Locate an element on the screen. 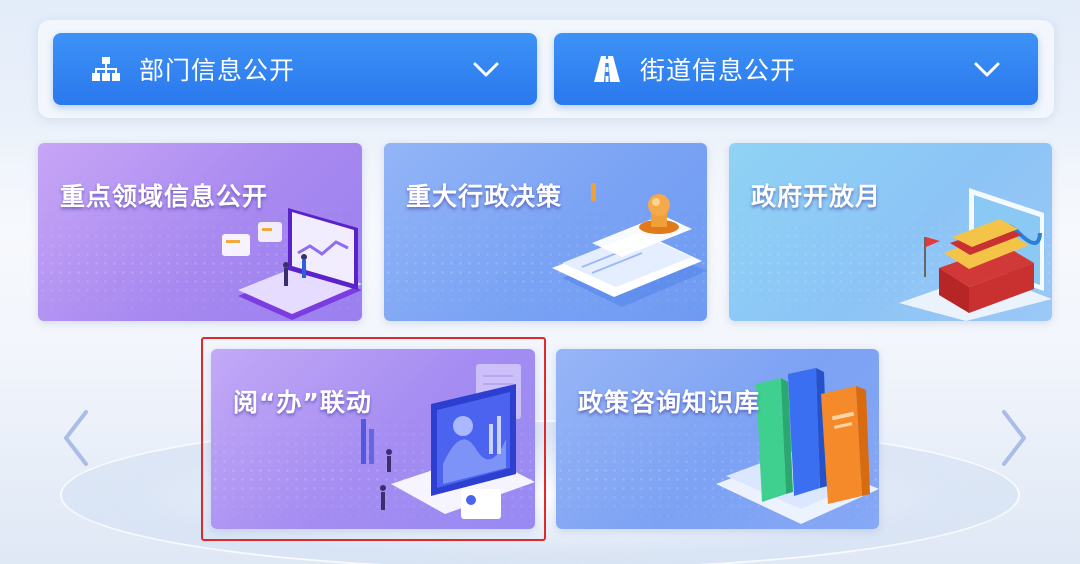 The image size is (1080, 564). dropdown-label: 部门信息公开 is located at coordinates (217, 70).